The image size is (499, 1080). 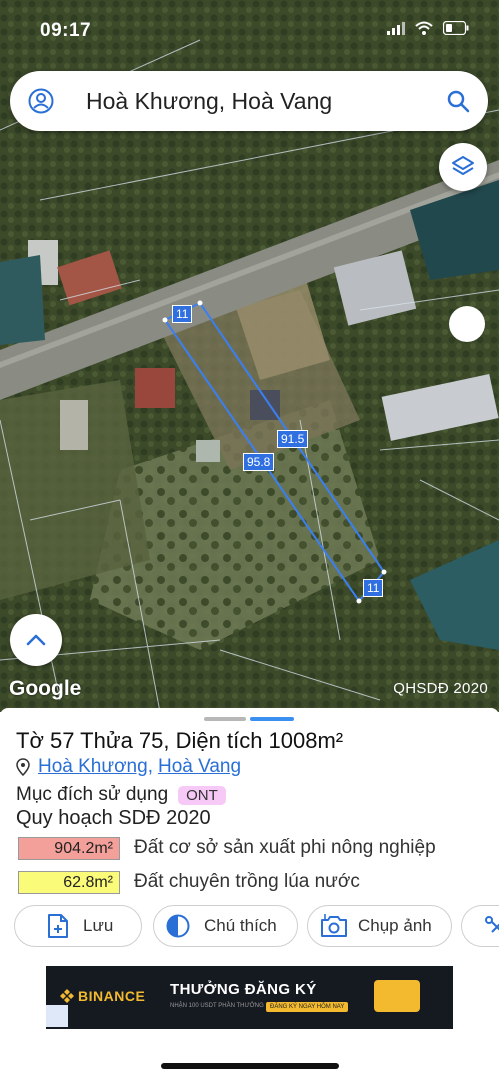 What do you see at coordinates (247, 881) in the screenshot?
I see `land-desc: Đất chuyên trồng lúa nước` at bounding box center [247, 881].